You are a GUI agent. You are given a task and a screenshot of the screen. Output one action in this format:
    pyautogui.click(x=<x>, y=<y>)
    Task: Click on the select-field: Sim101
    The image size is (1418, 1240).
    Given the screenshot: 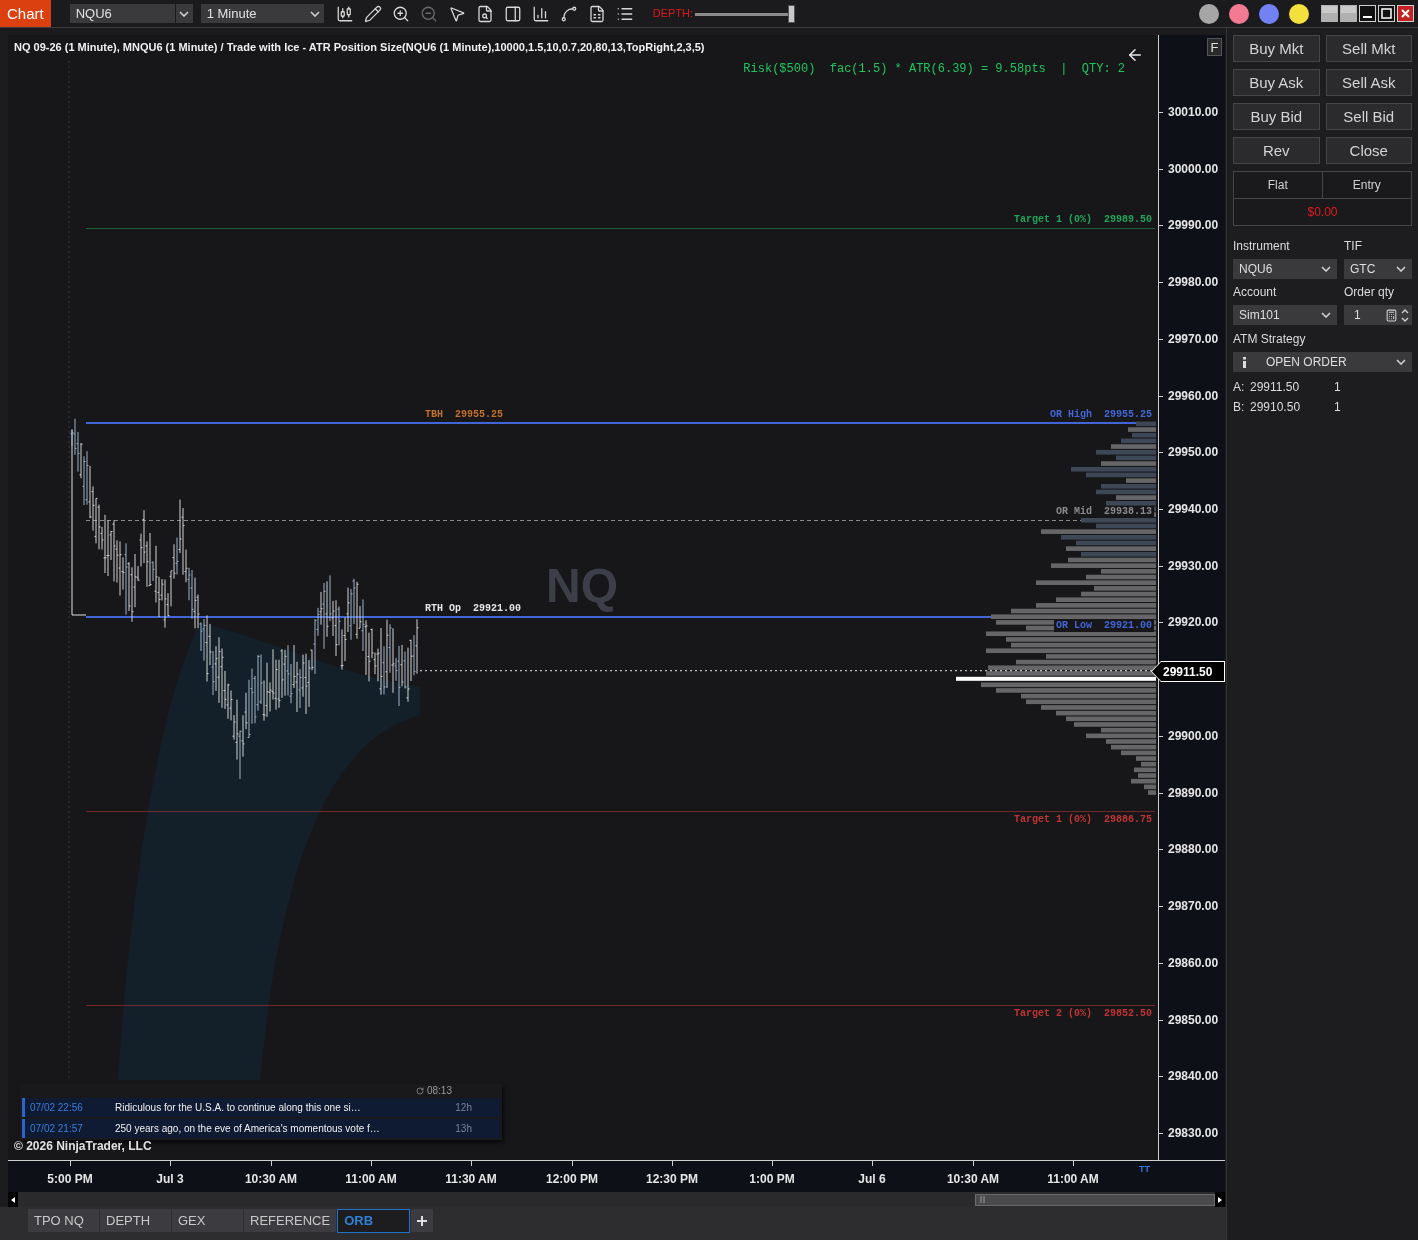 What is the action you would take?
    pyautogui.click(x=1285, y=315)
    